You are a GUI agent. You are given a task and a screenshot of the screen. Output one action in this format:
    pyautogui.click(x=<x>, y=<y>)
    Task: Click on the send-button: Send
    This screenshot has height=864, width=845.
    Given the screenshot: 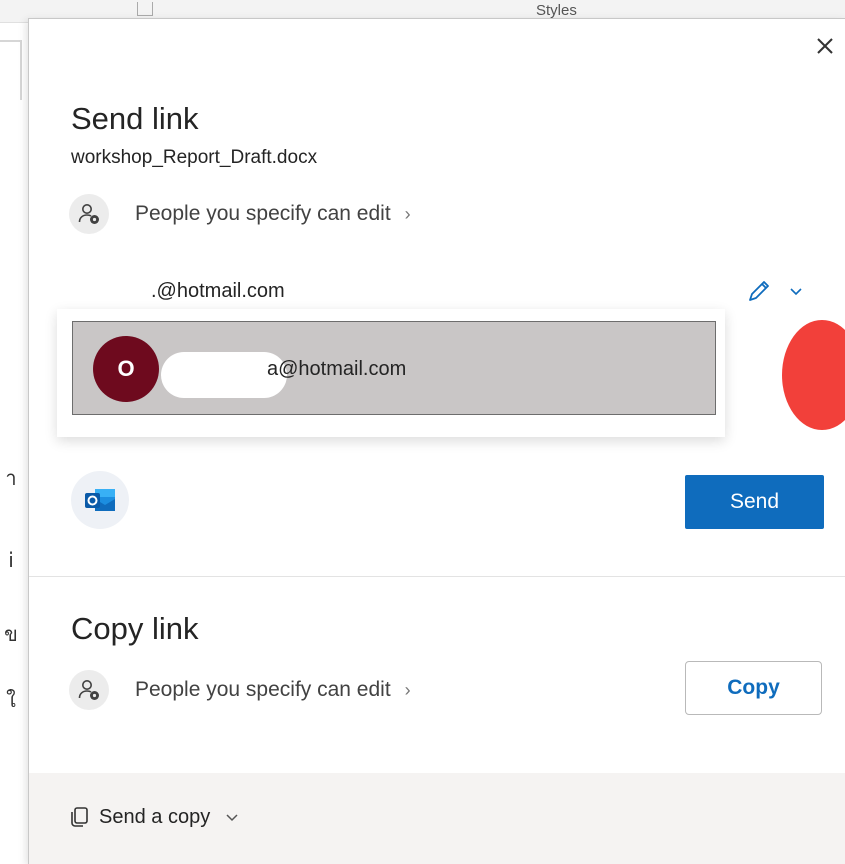 What is the action you would take?
    pyautogui.click(x=754, y=502)
    